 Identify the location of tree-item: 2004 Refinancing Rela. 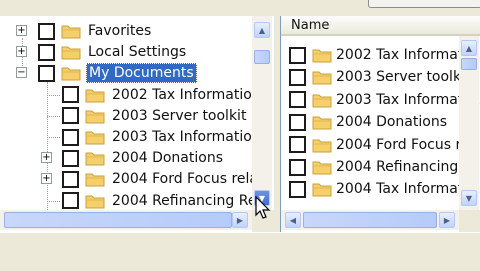
(166, 201).